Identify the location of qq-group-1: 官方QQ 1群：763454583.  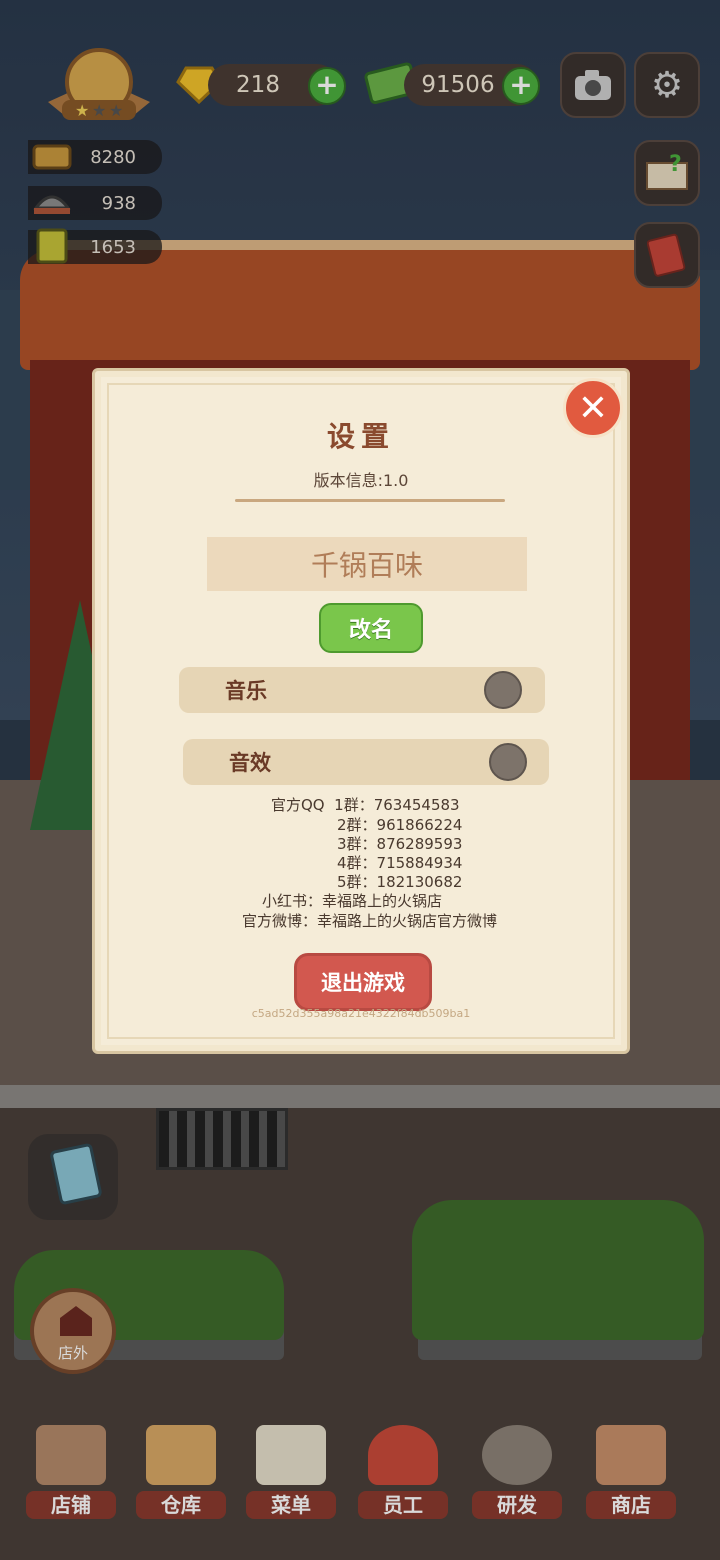
(365, 805).